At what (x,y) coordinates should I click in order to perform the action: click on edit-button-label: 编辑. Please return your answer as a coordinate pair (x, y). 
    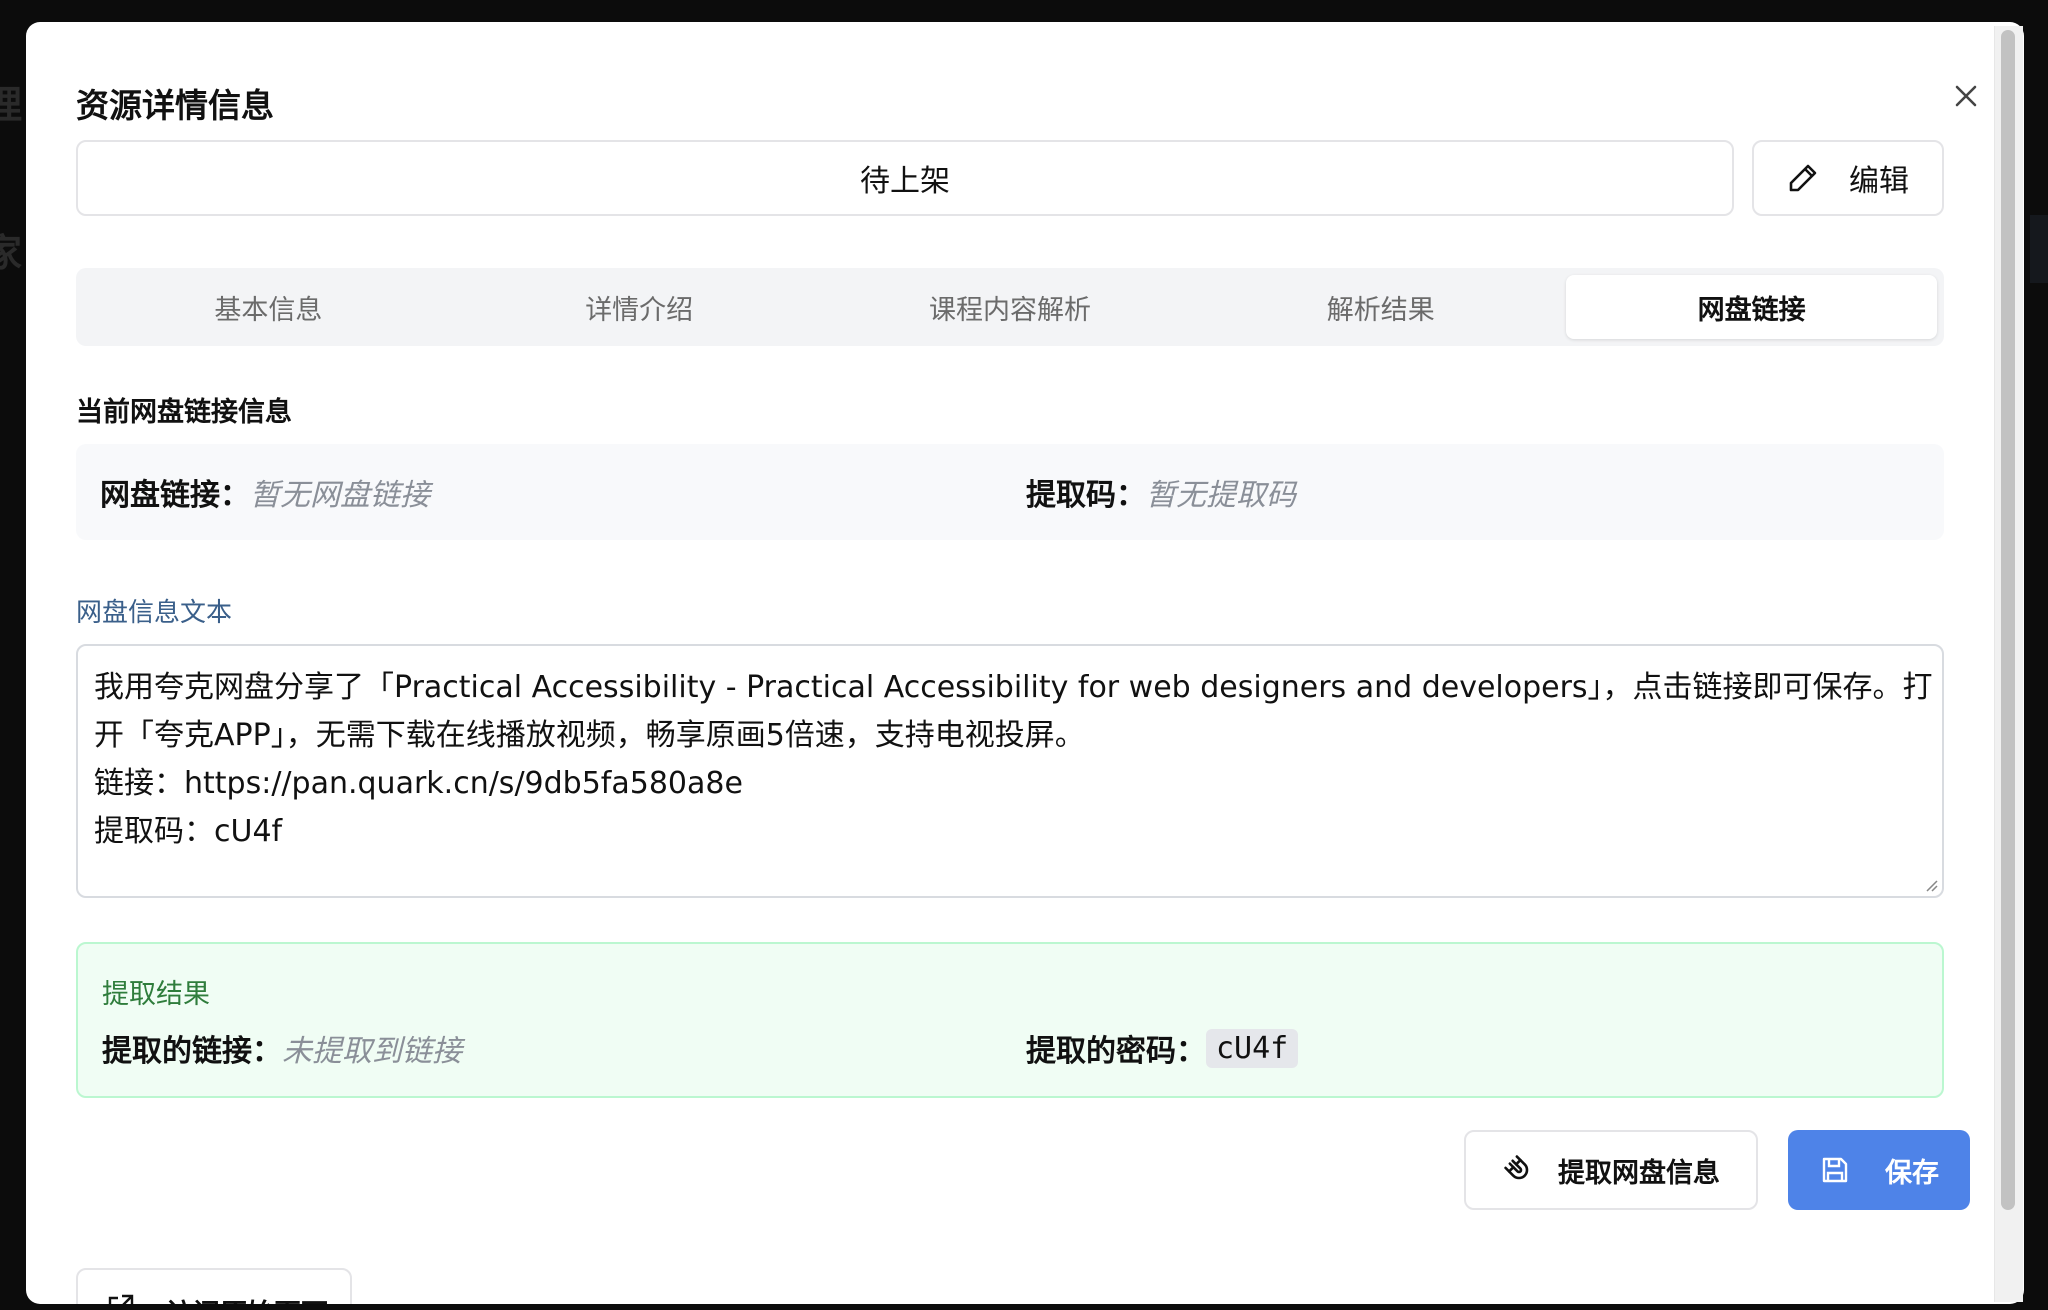
    Looking at the image, I should click on (1879, 181).